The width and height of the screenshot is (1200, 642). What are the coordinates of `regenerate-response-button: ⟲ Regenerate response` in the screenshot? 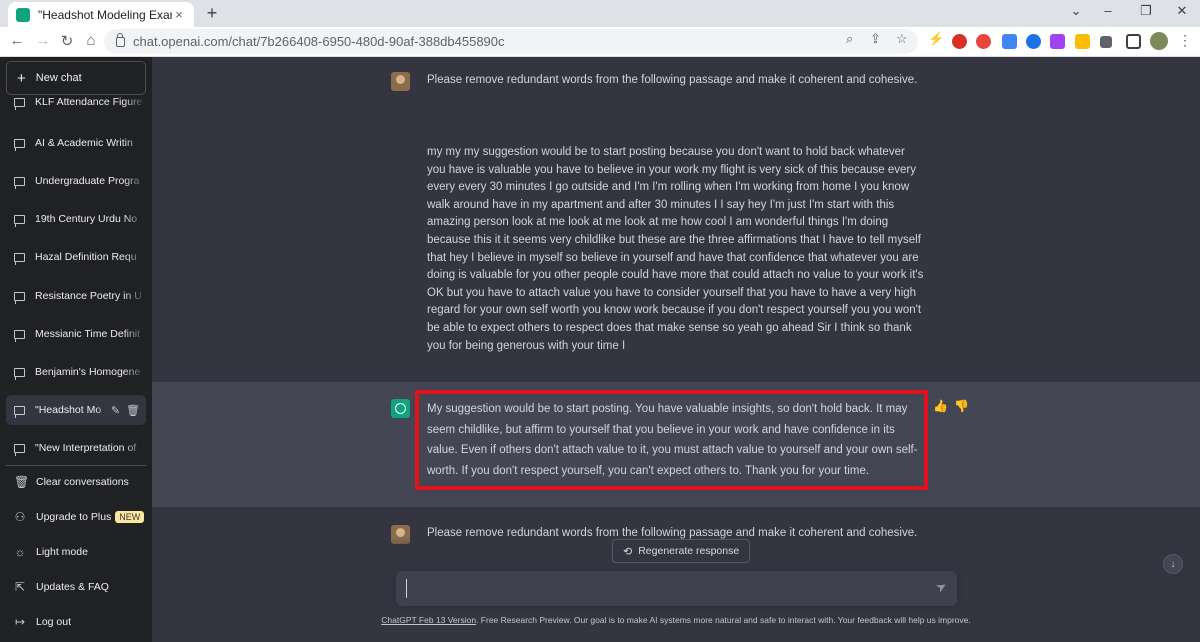 It's located at (681, 551).